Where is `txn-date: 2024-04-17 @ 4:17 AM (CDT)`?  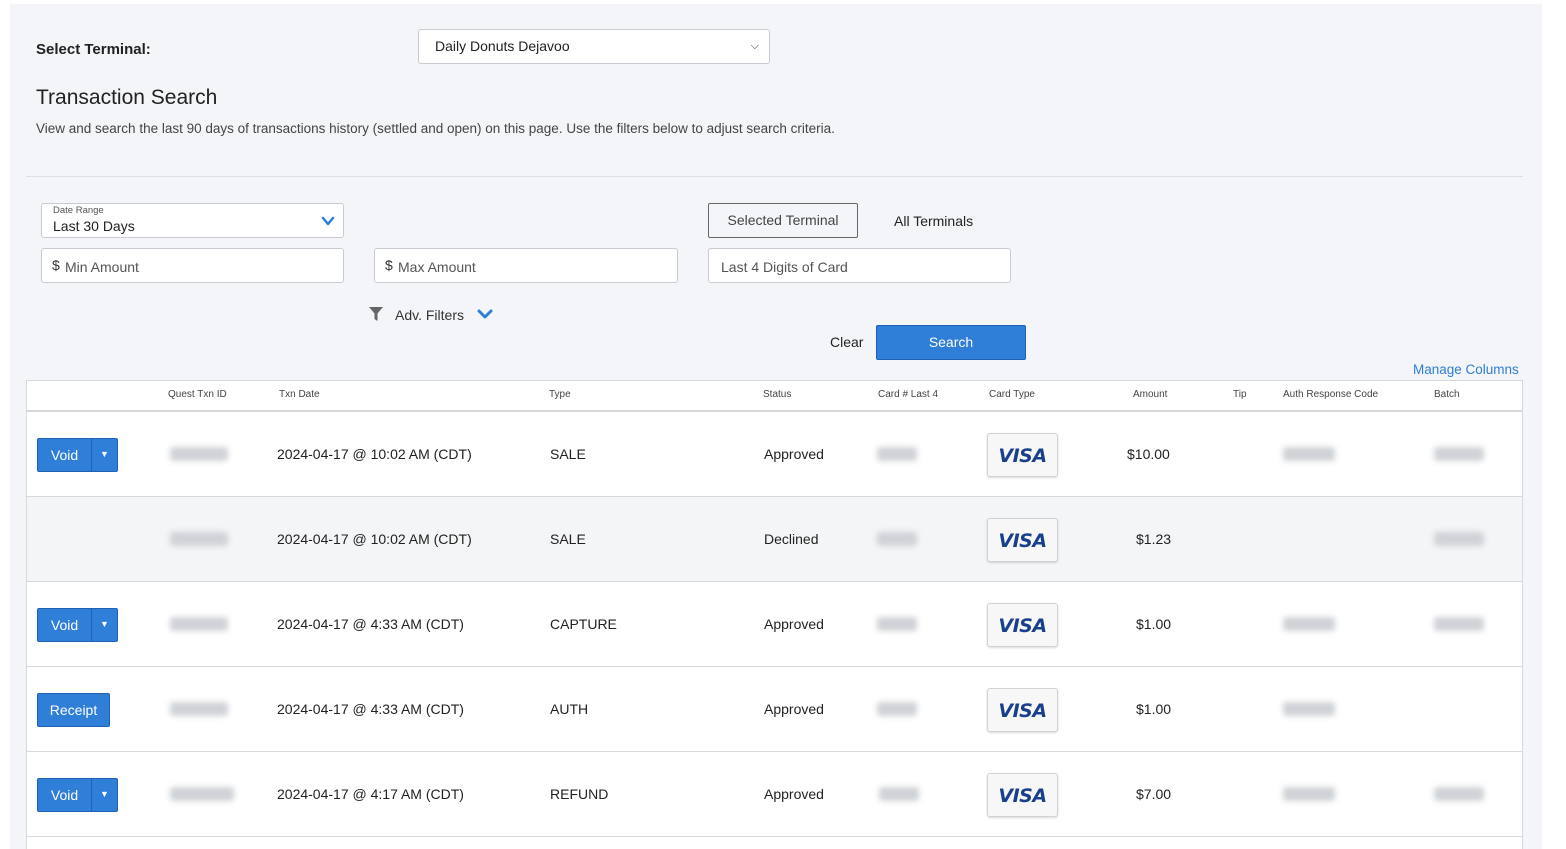 txn-date: 2024-04-17 @ 4:17 AM (CDT) is located at coordinates (370, 794).